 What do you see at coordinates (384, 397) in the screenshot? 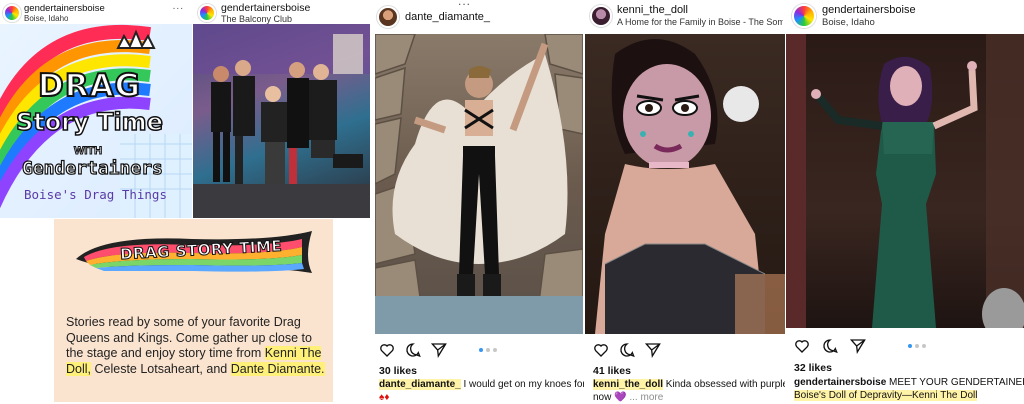
I see `caption-emoji: ♠♦` at bounding box center [384, 397].